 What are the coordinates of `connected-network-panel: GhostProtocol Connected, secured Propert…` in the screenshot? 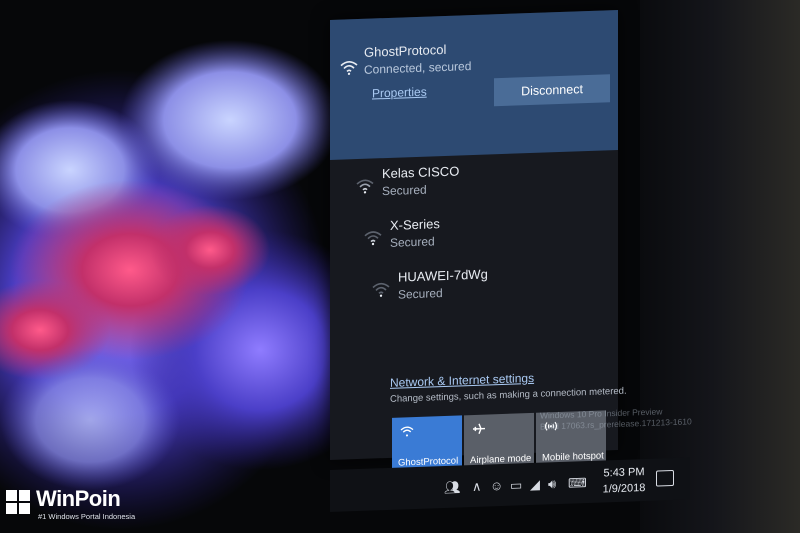 It's located at (474, 84).